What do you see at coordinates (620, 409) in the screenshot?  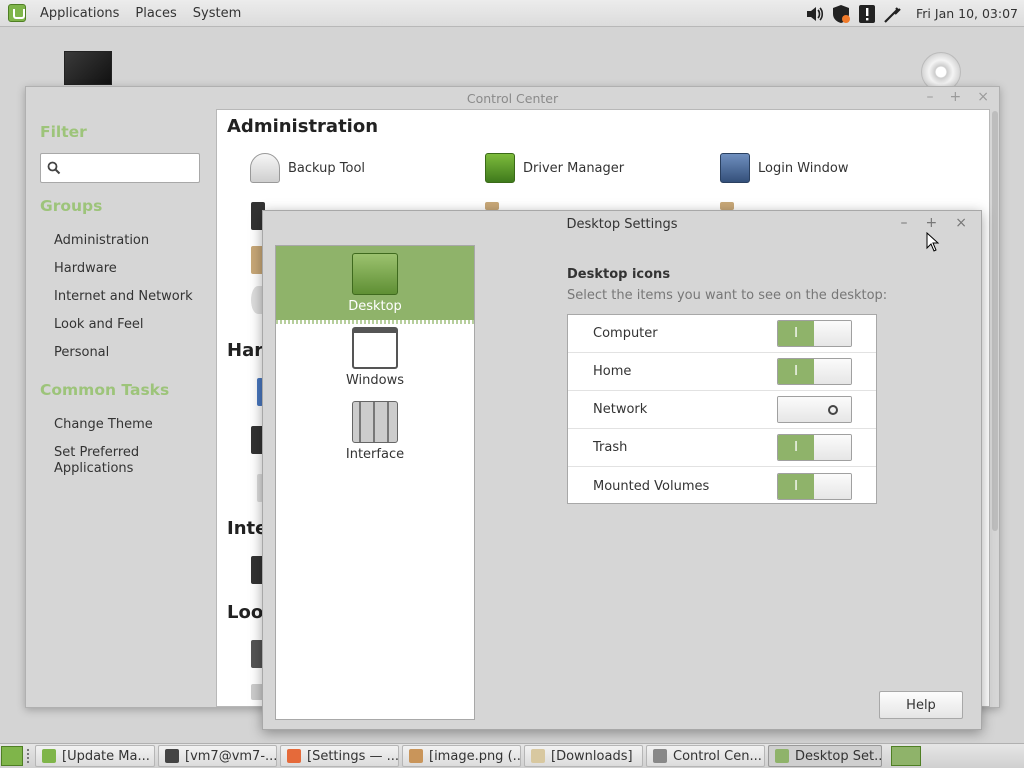 I see `toggle-label: Network` at bounding box center [620, 409].